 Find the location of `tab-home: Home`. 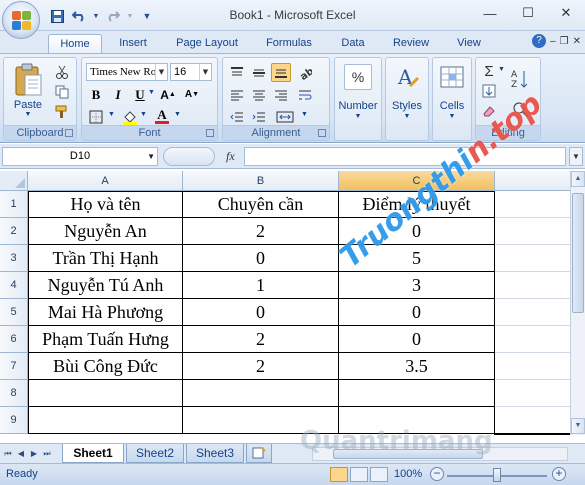

tab-home: Home is located at coordinates (75, 43).